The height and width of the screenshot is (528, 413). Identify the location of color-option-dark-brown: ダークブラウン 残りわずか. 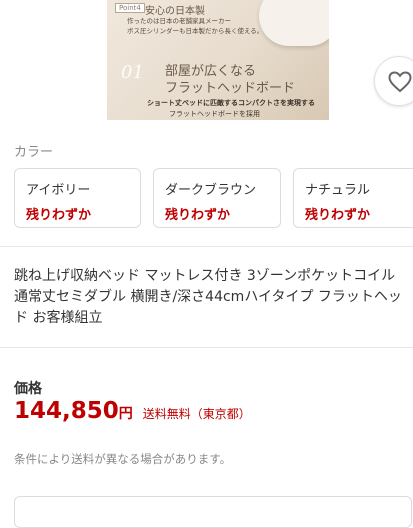
(217, 198).